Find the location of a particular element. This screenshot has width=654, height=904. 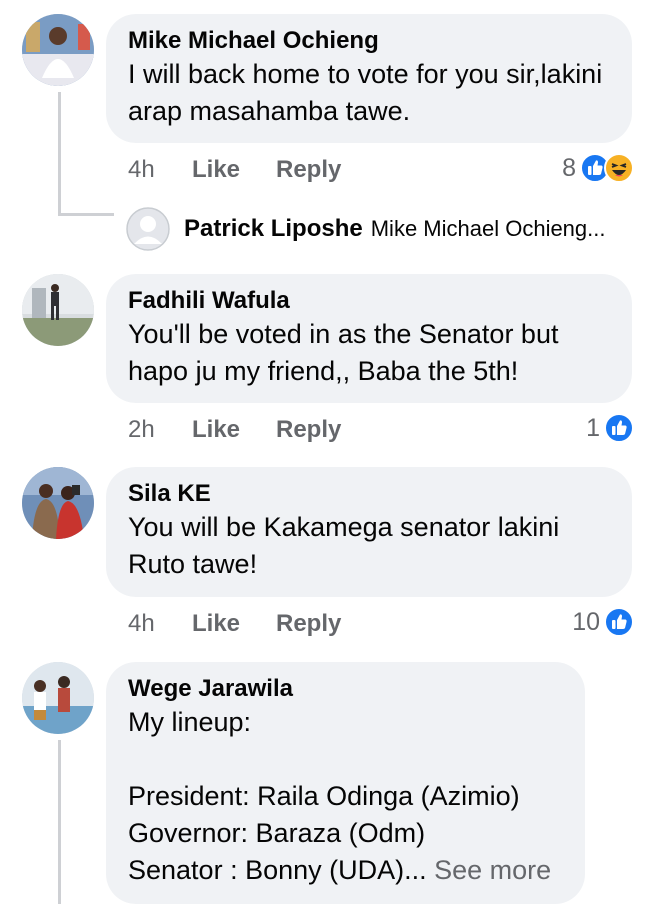

reaction-count: 1 is located at coordinates (593, 427).